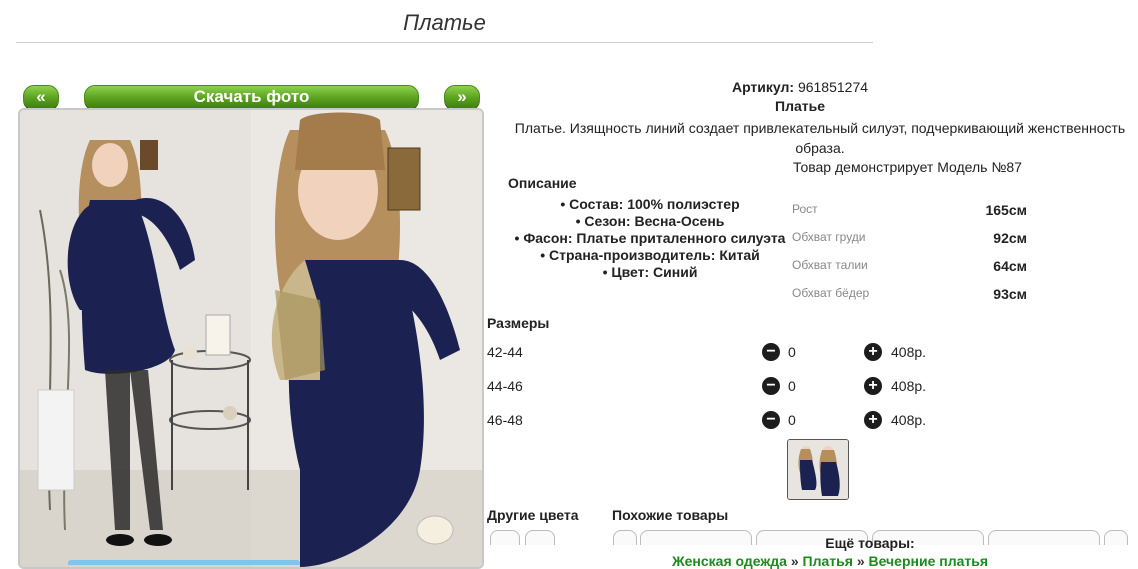  What do you see at coordinates (717, 353) in the screenshot?
I see `size-row: 42-44 − 0 + 408р.` at bounding box center [717, 353].